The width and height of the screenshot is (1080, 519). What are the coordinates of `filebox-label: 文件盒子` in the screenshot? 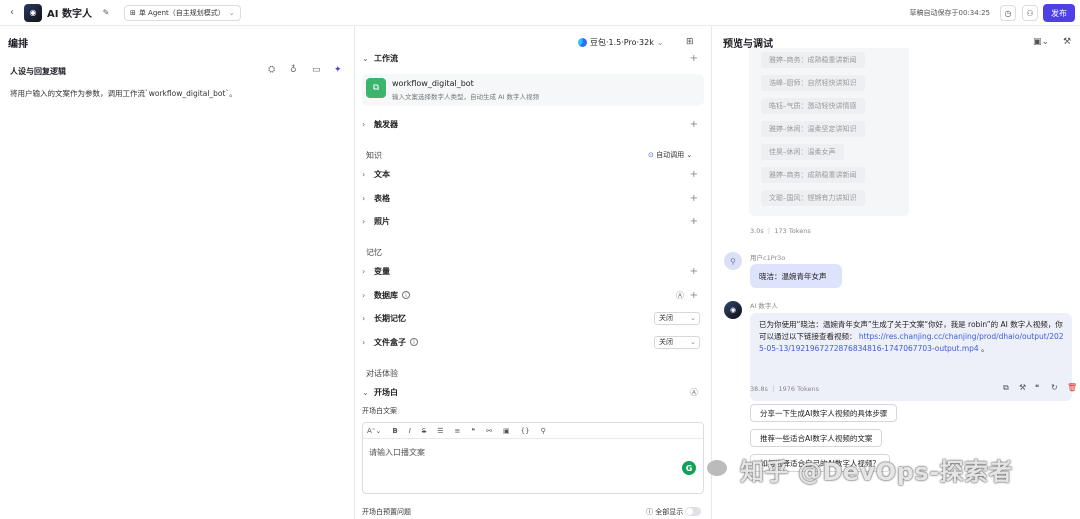 It's located at (390, 342).